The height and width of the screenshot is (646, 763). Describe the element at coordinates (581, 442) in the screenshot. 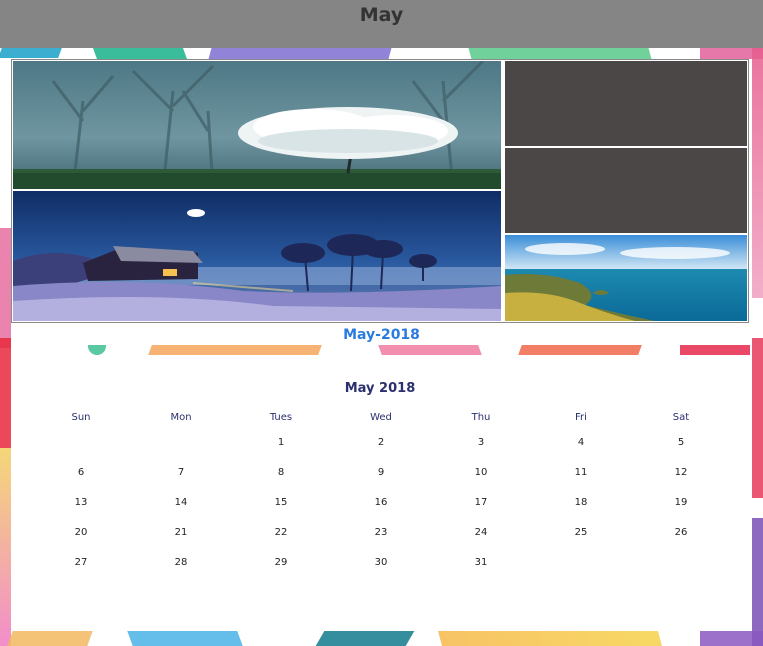

I see `day-cell: 4` at that location.